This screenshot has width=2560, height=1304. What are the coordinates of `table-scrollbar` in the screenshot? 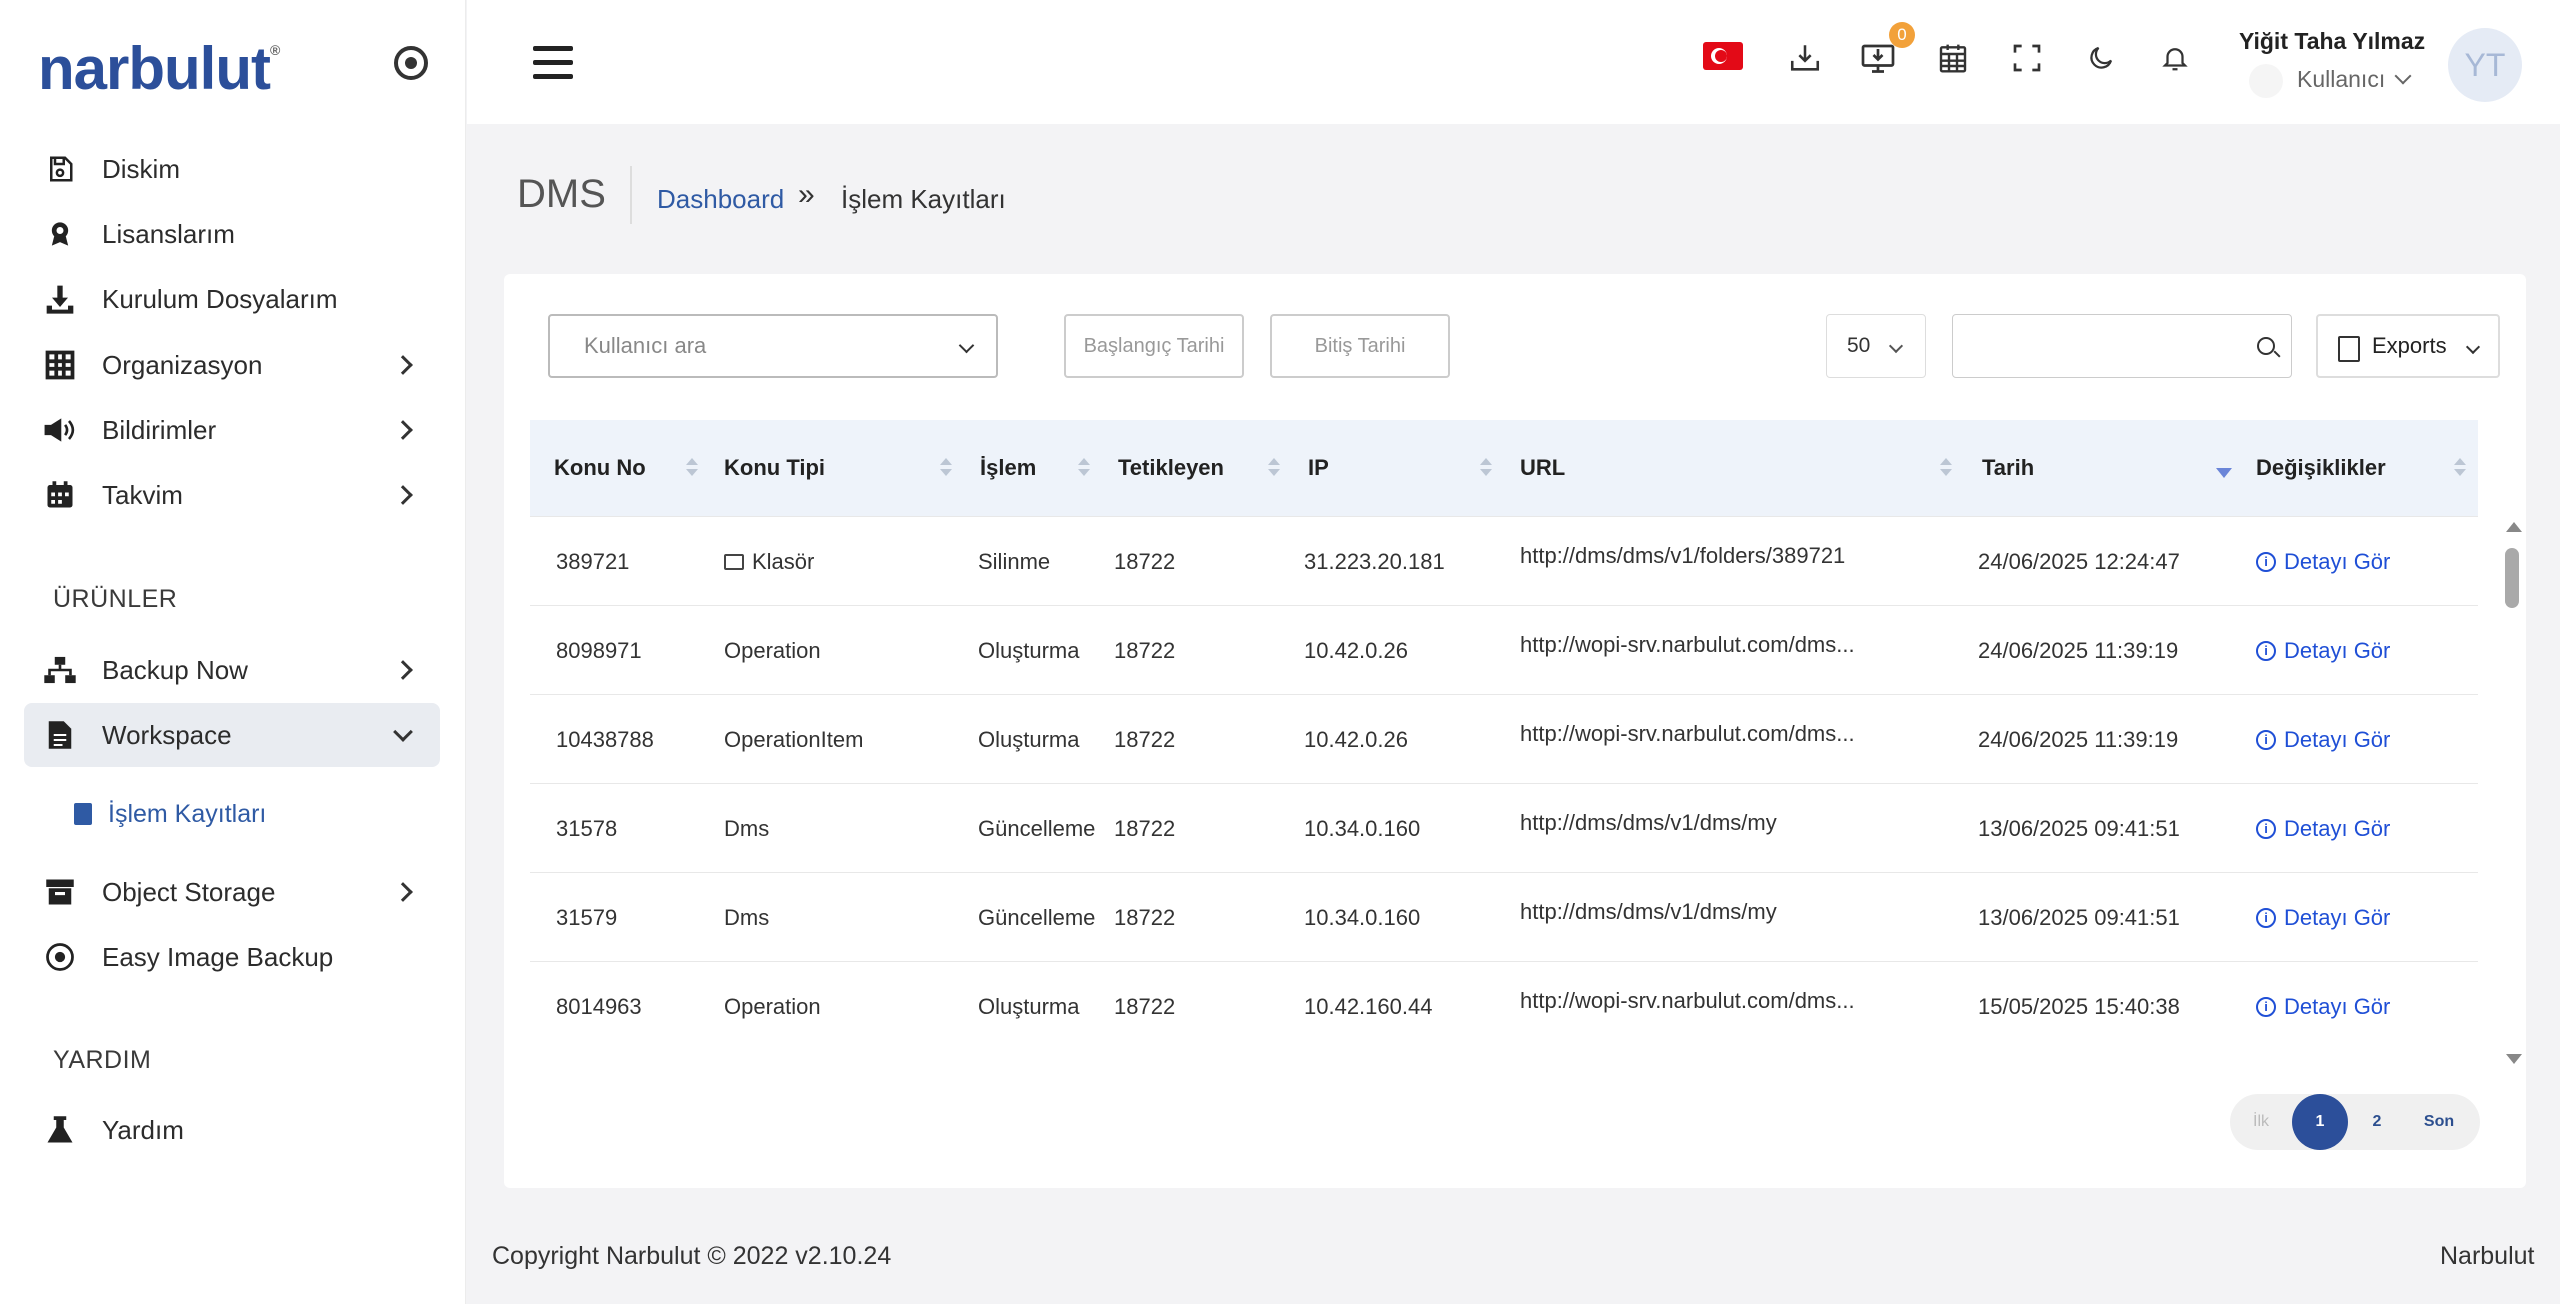 It's located at (2512, 794).